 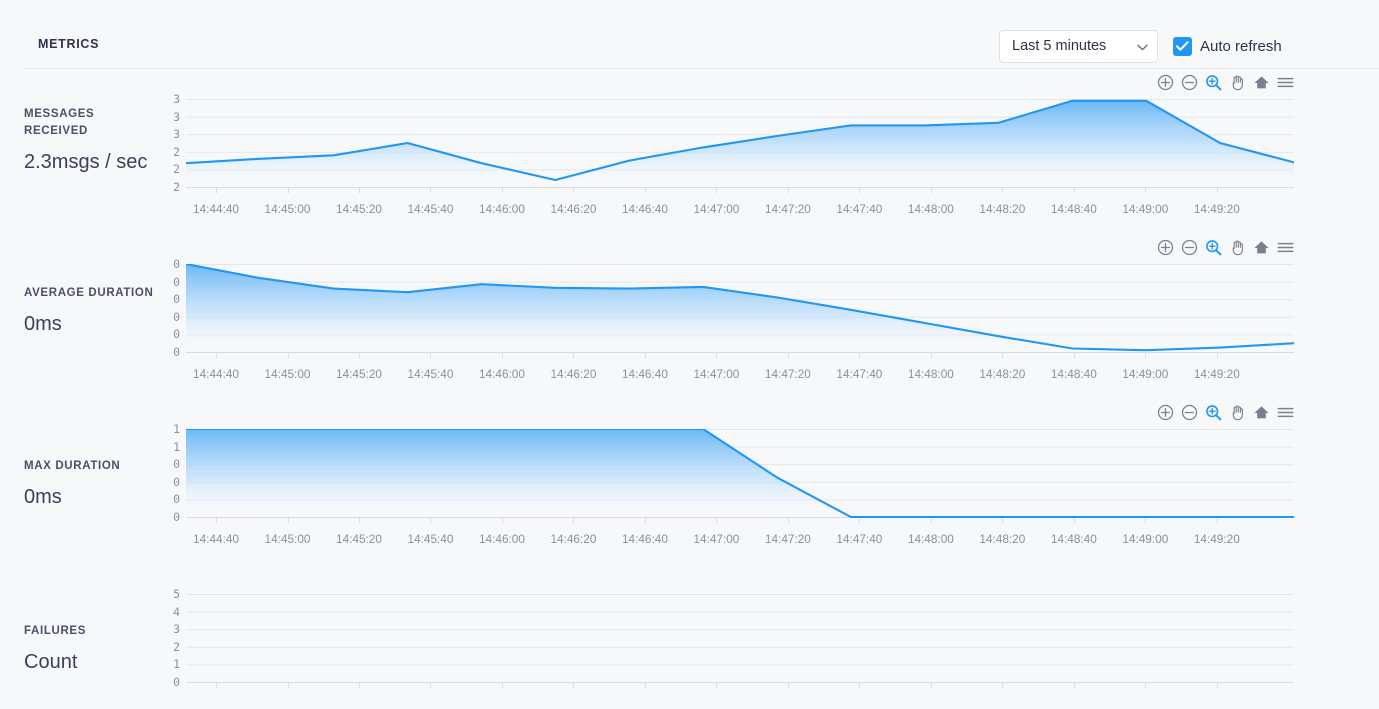 I want to click on chart-plot-average-duration, so click(x=740, y=315).